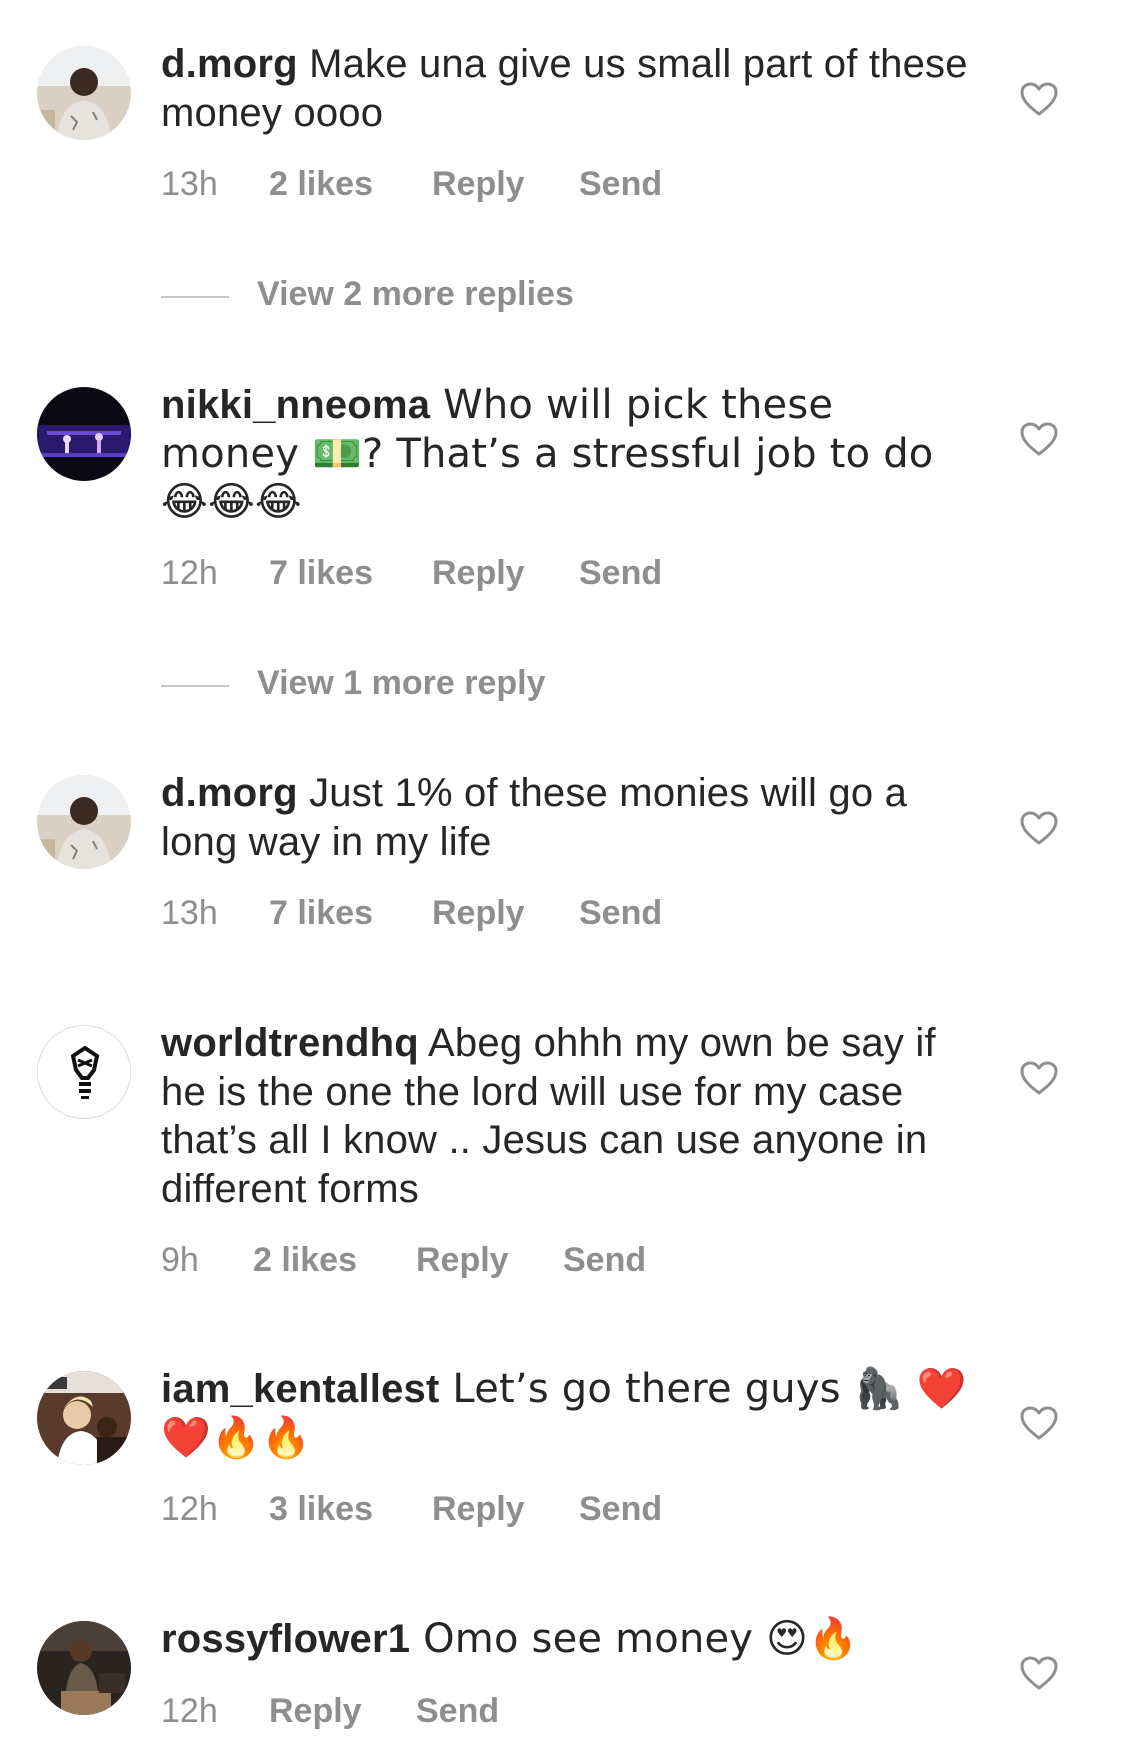  What do you see at coordinates (634, 1639) in the screenshot?
I see `comment-body: Omo see money 😍🔥` at bounding box center [634, 1639].